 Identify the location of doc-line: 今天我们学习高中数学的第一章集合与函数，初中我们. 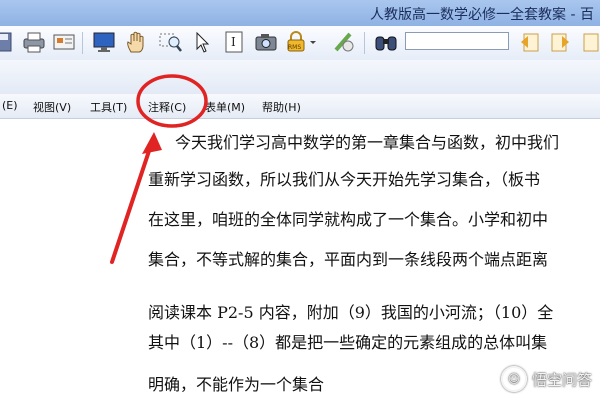
(367, 142).